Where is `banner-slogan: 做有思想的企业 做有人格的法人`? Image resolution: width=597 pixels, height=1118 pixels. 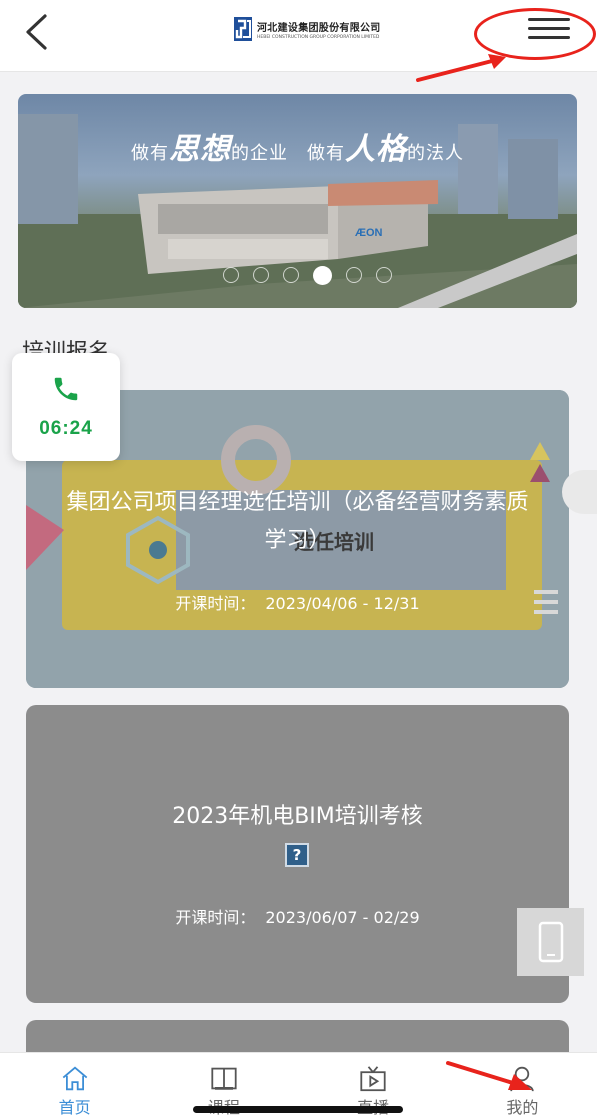
banner-slogan: 做有思想的企业 做有人格的法人 is located at coordinates (297, 146).